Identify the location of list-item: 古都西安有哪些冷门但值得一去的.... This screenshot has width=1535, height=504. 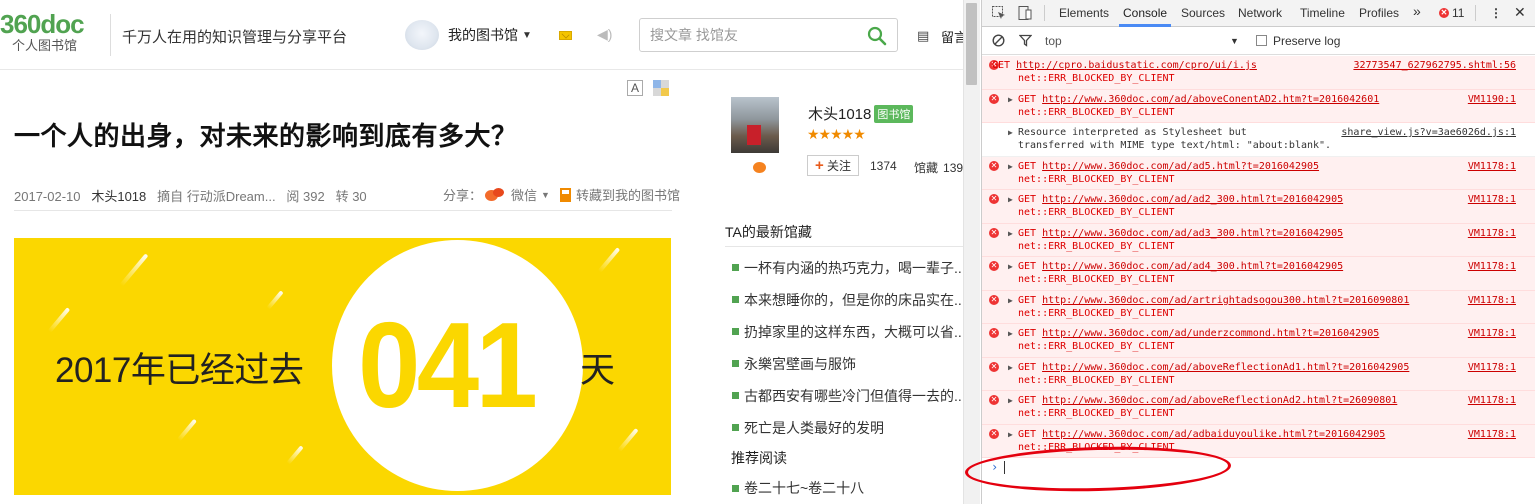
(847, 399).